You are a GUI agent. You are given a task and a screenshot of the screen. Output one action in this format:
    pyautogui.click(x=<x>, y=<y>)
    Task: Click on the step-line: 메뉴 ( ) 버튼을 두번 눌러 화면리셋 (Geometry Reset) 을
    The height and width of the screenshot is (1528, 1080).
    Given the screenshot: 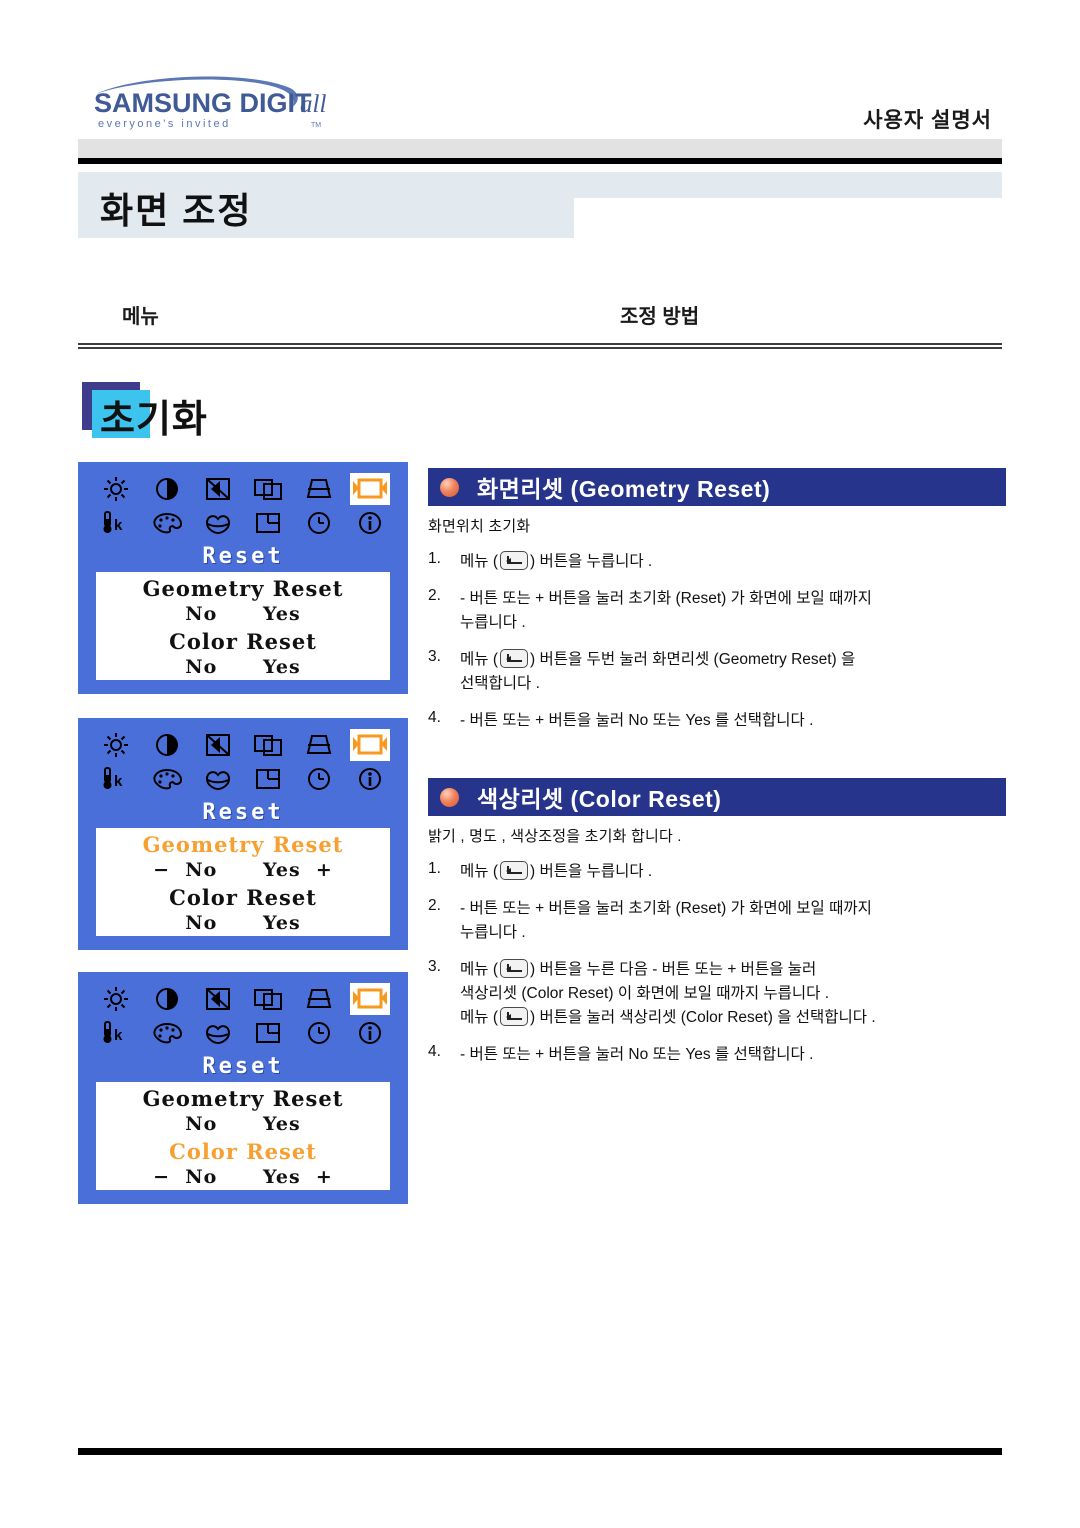 What is the action you would take?
    pyautogui.click(x=658, y=659)
    